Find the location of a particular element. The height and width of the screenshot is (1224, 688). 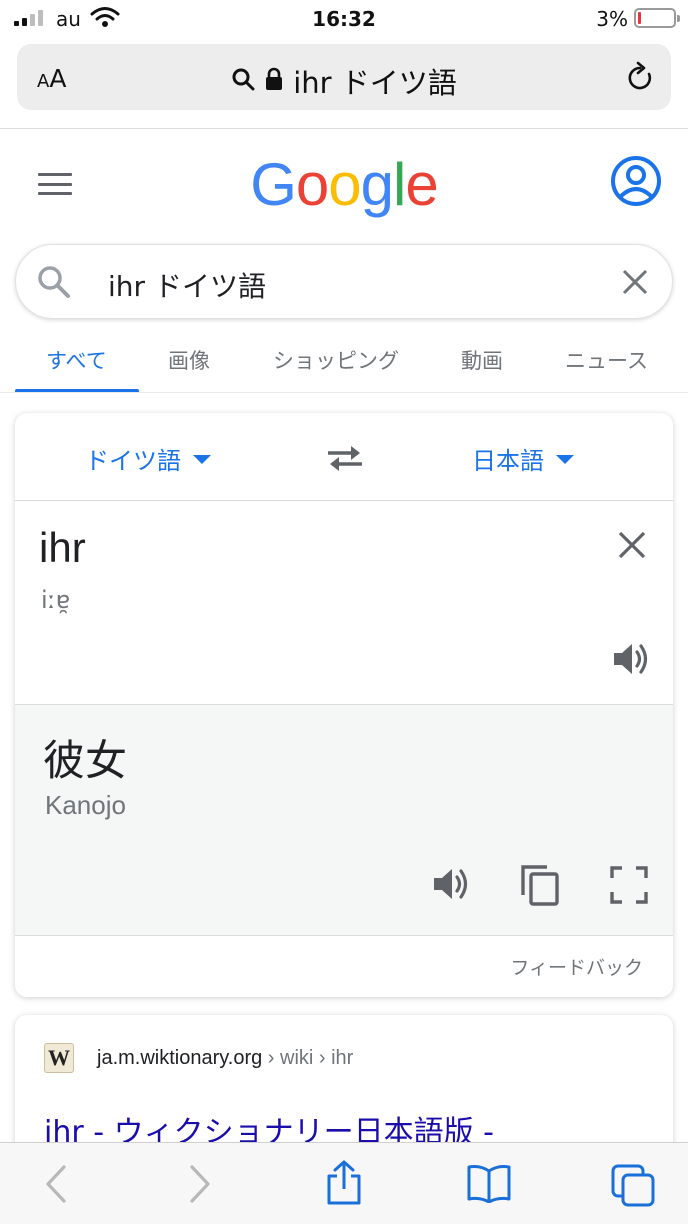

forward-icon is located at coordinates (200, 1186).